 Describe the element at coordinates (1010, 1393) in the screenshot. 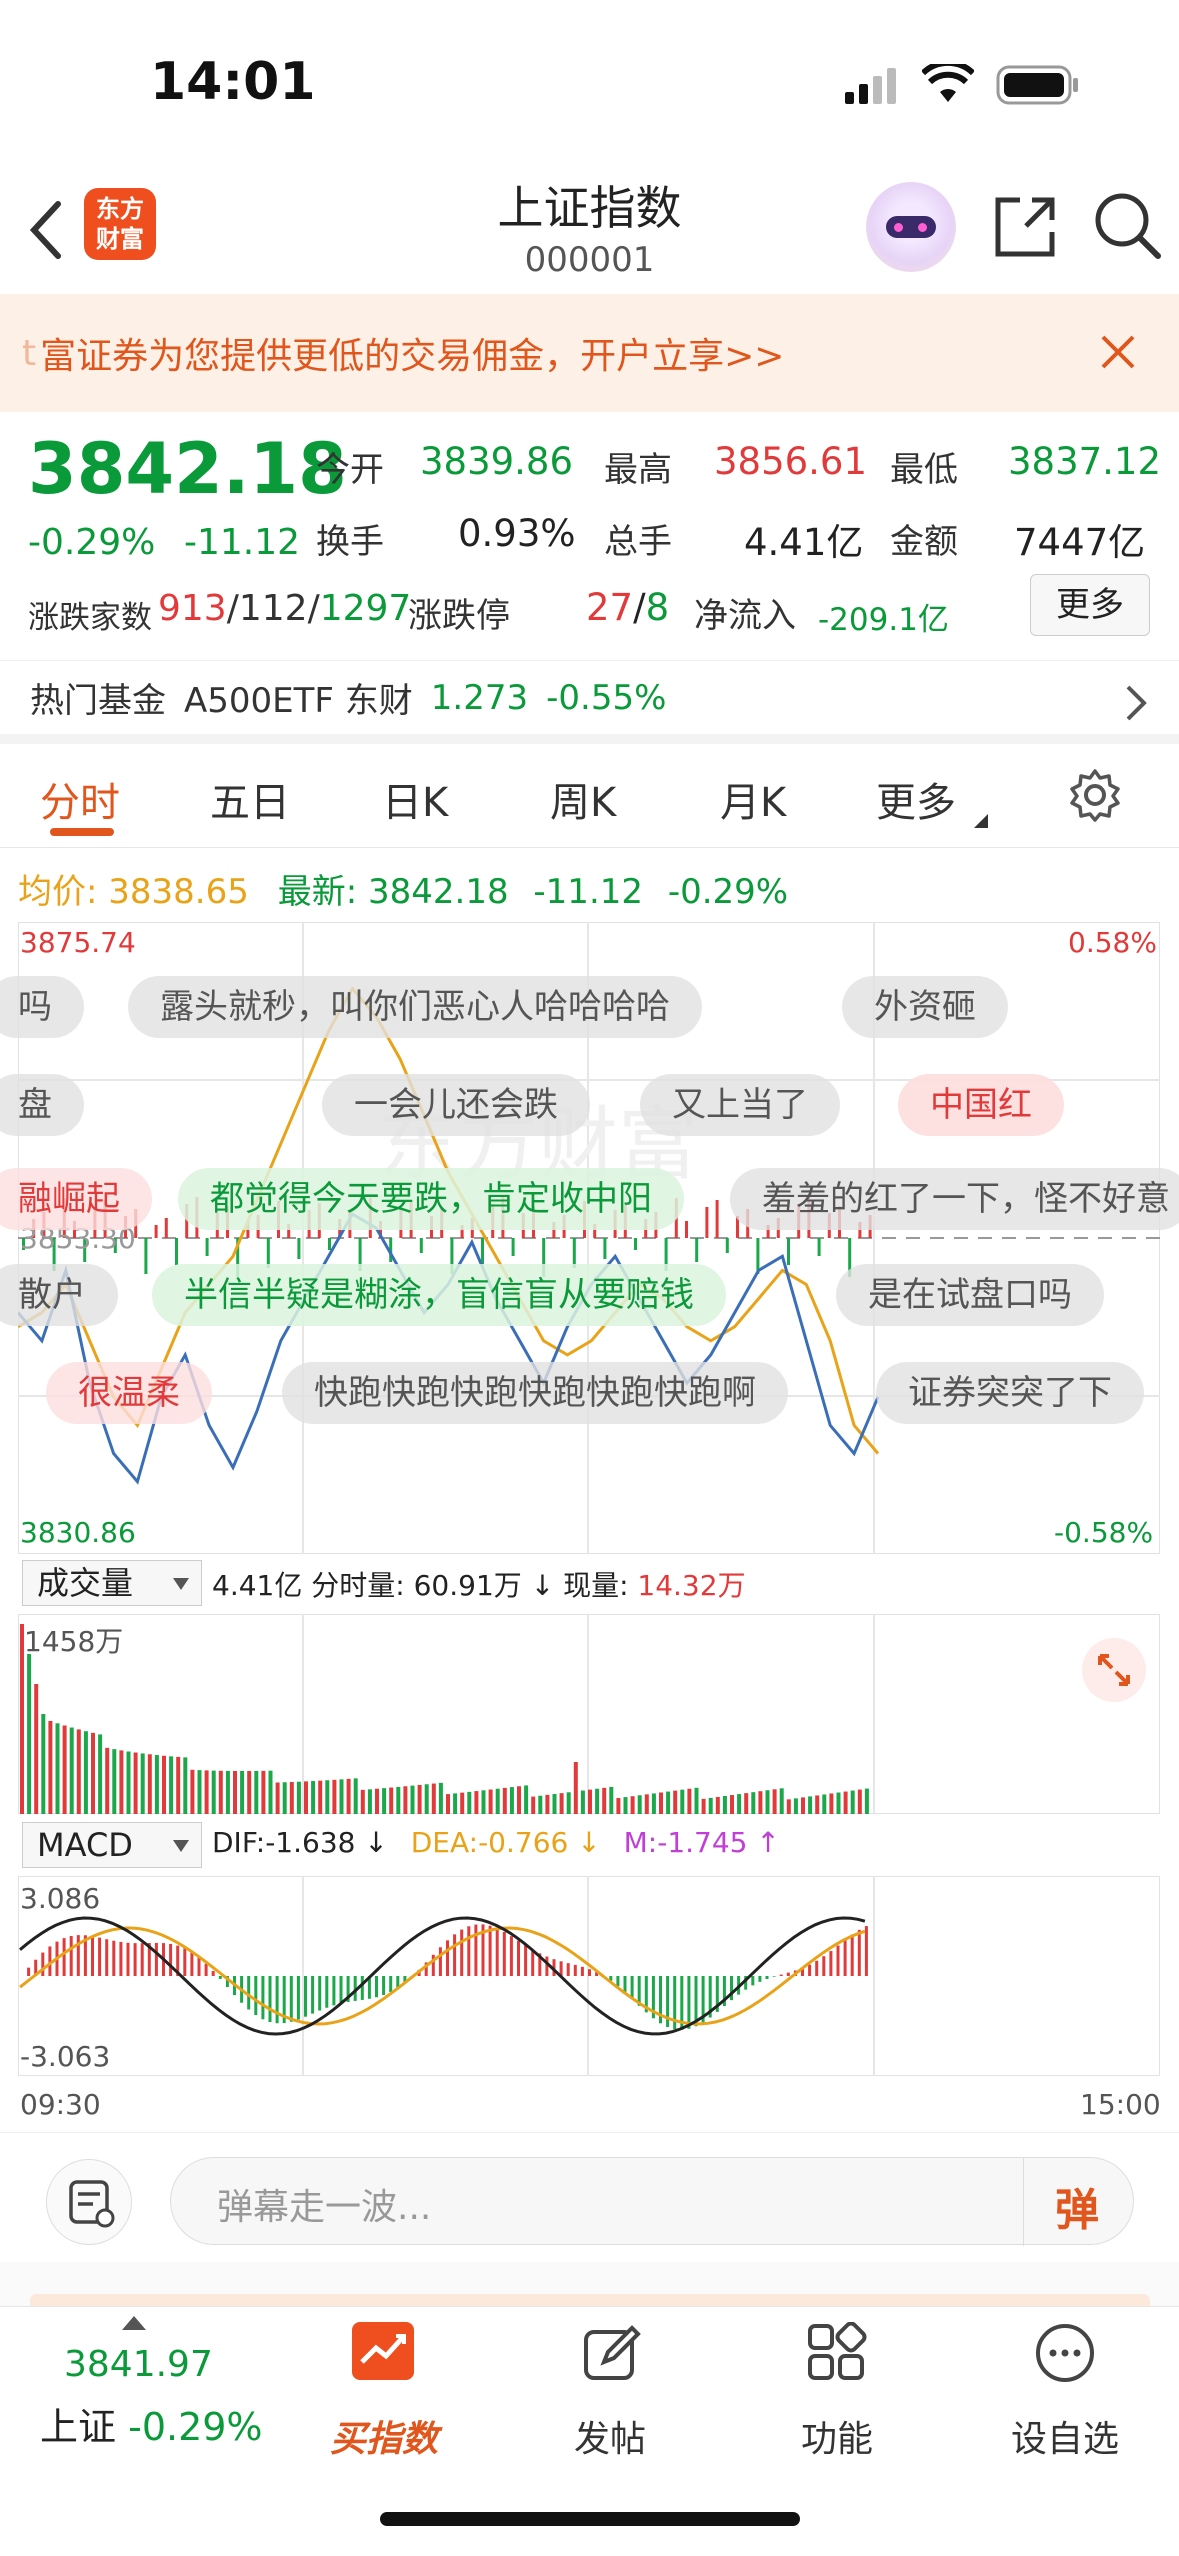

I see `danmu-bubble: 证券突突了下` at that location.